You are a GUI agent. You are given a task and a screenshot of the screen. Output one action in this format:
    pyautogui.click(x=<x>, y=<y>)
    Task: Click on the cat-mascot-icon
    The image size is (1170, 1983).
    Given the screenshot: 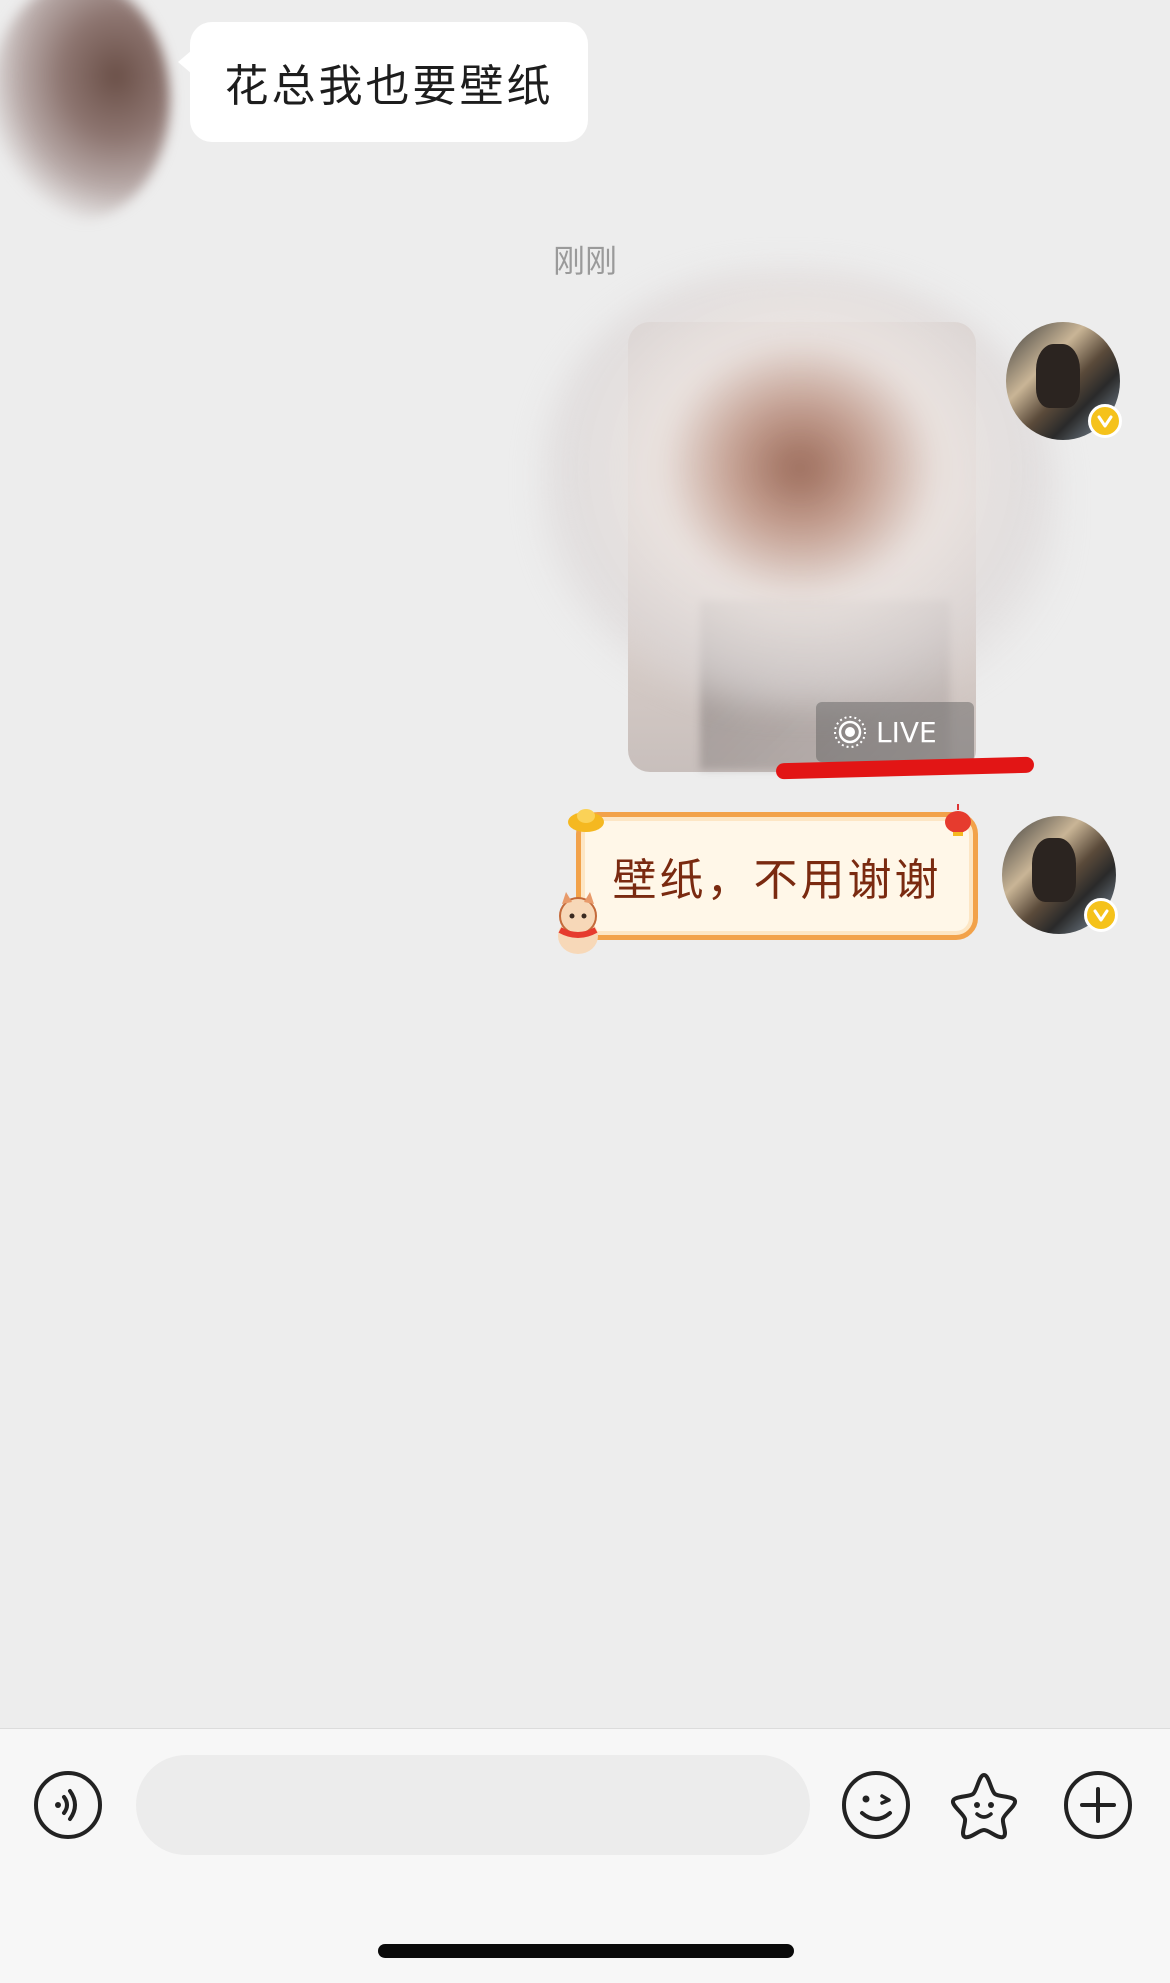 What is the action you would take?
    pyautogui.click(x=578, y=923)
    